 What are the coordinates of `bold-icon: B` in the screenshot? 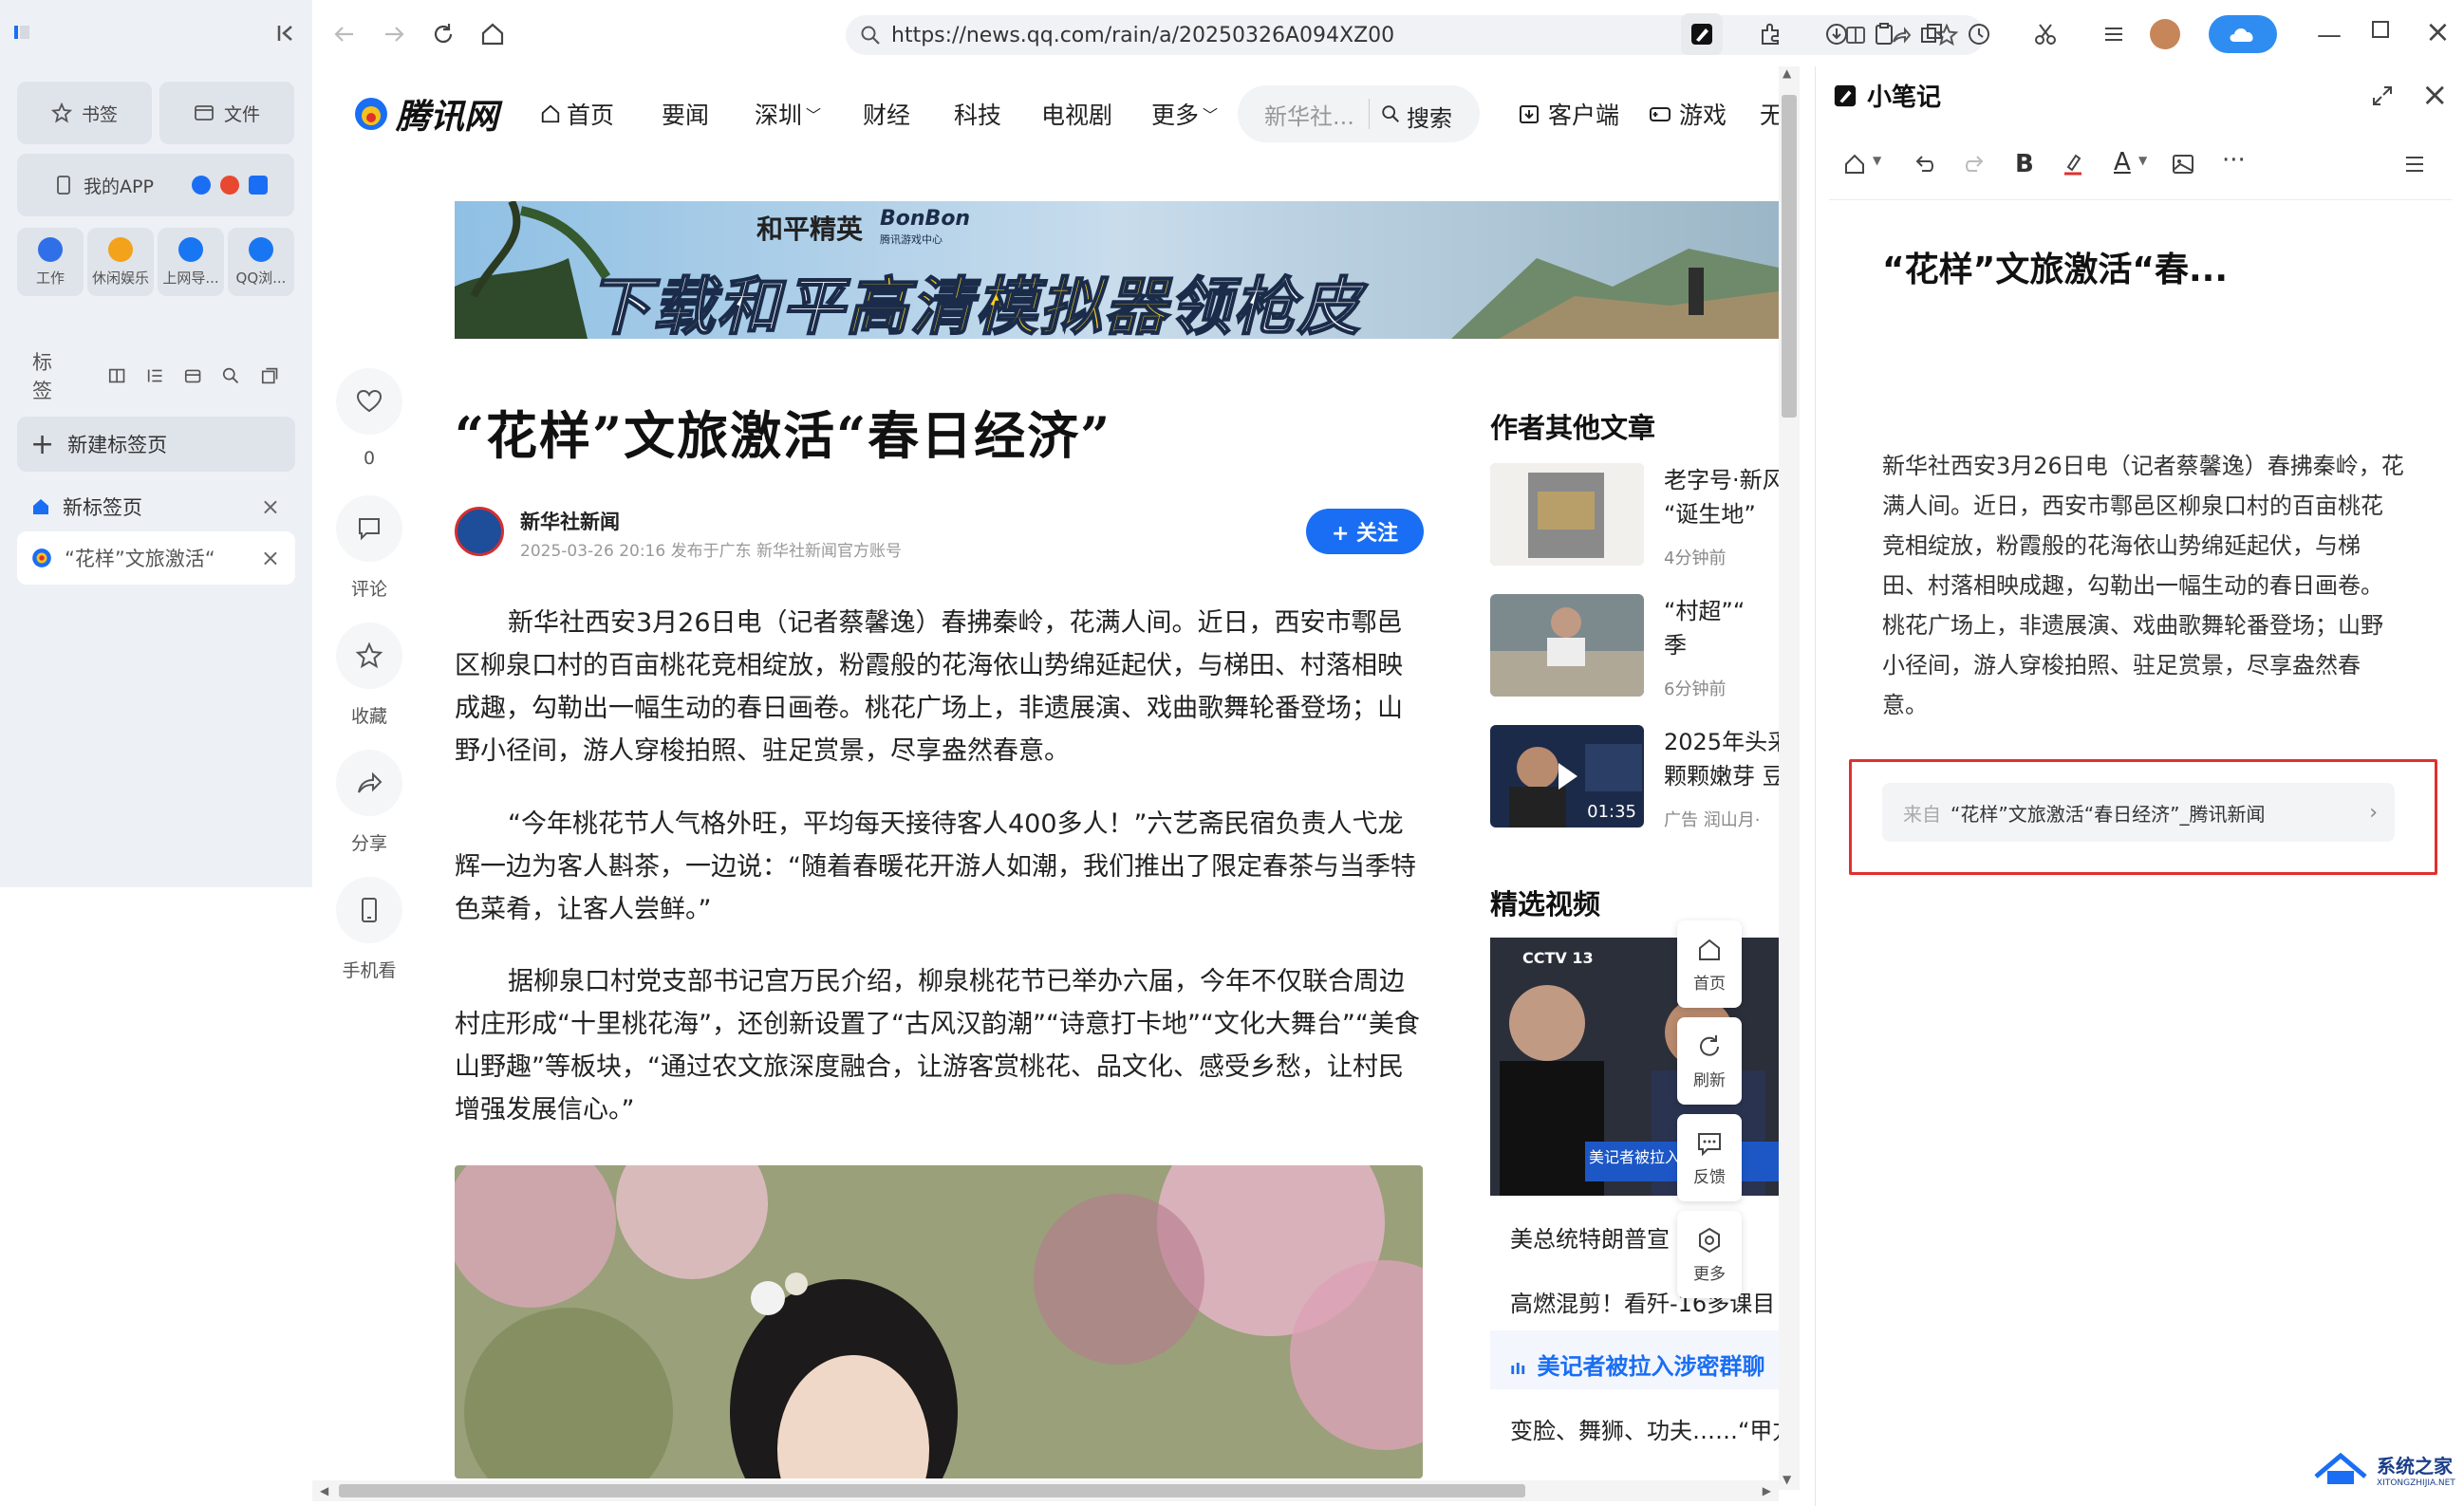 It's located at (2025, 164).